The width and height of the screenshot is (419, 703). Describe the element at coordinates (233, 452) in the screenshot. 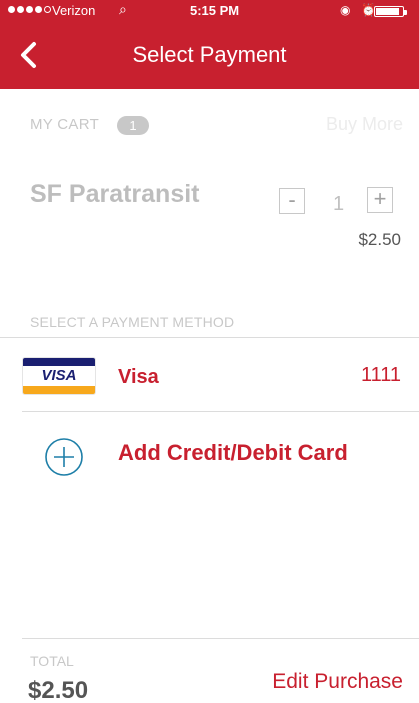

I see `add-card-label: Add Credit/Debit Card` at that location.